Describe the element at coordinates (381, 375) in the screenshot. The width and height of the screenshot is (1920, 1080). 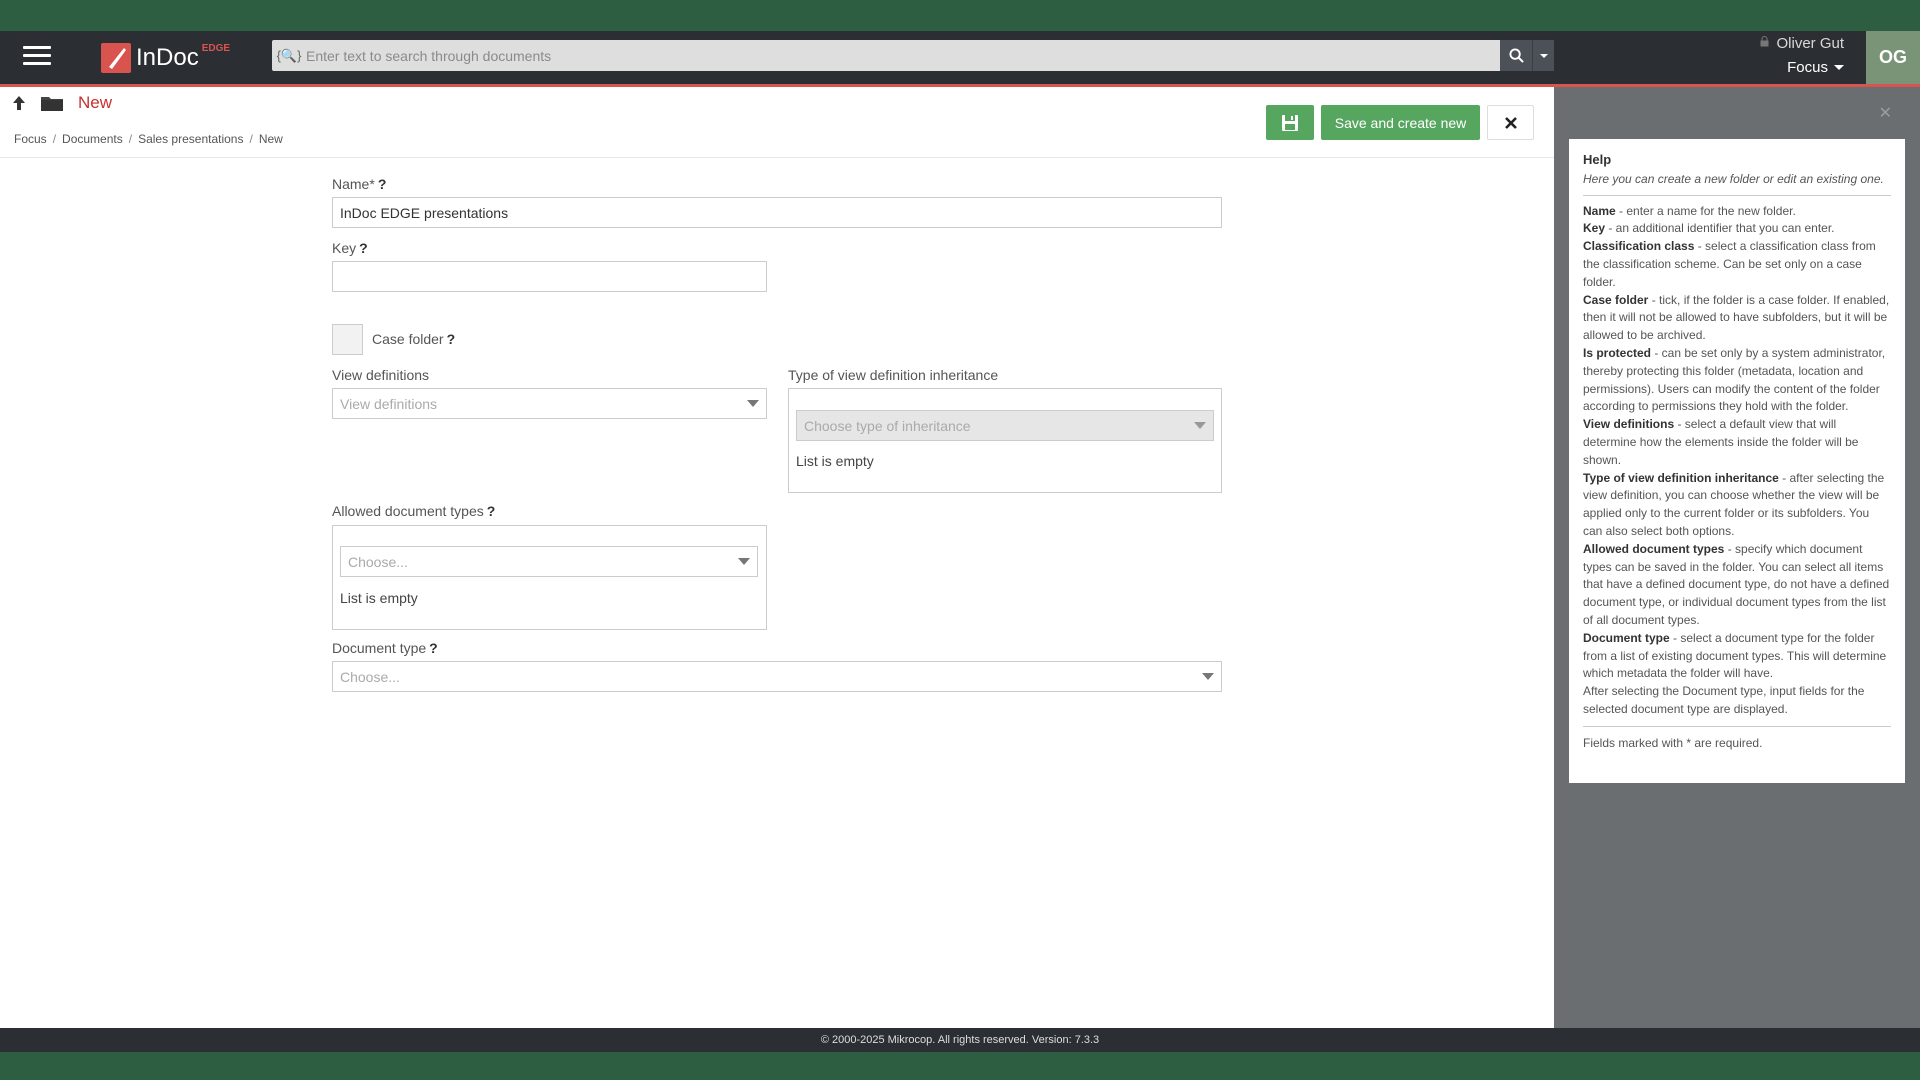
I see `view-definitions-label: View definitions` at that location.